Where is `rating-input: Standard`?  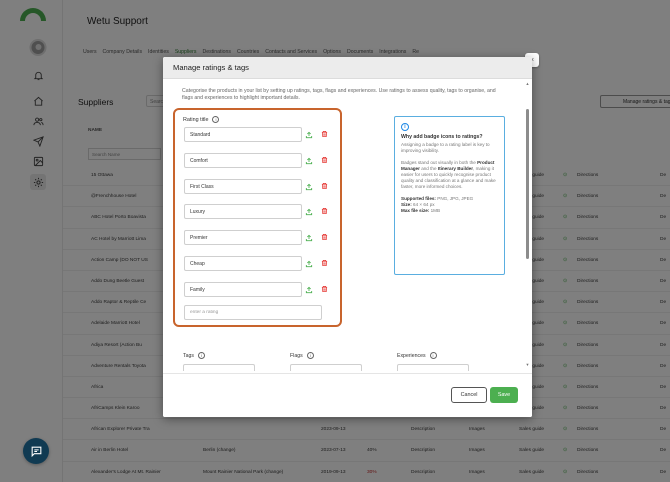
rating-input: Standard is located at coordinates (243, 134).